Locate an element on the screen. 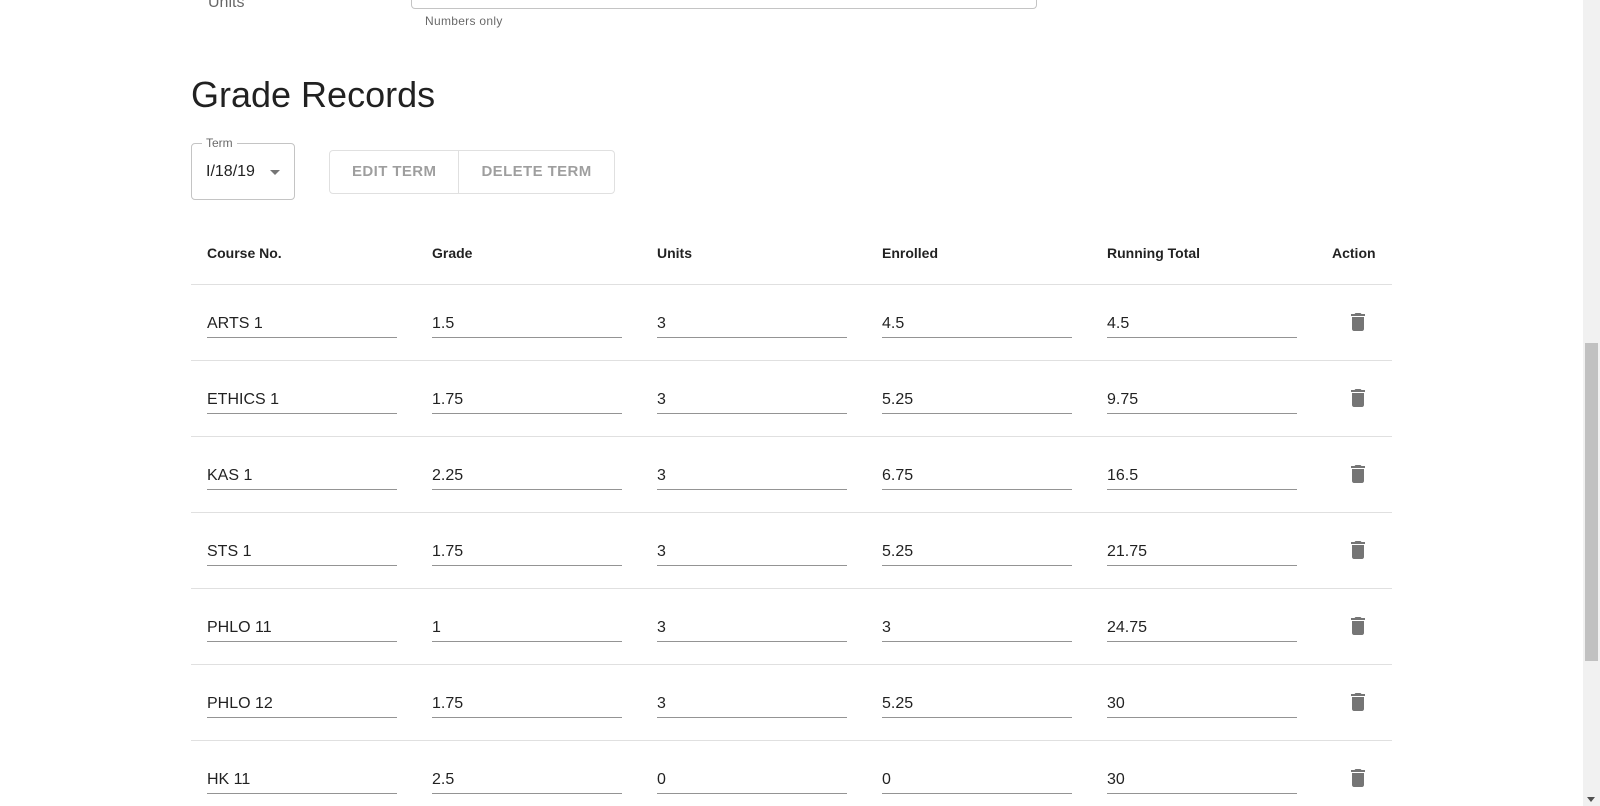 The height and width of the screenshot is (806, 1600). section-title: Grade Records is located at coordinates (313, 94).